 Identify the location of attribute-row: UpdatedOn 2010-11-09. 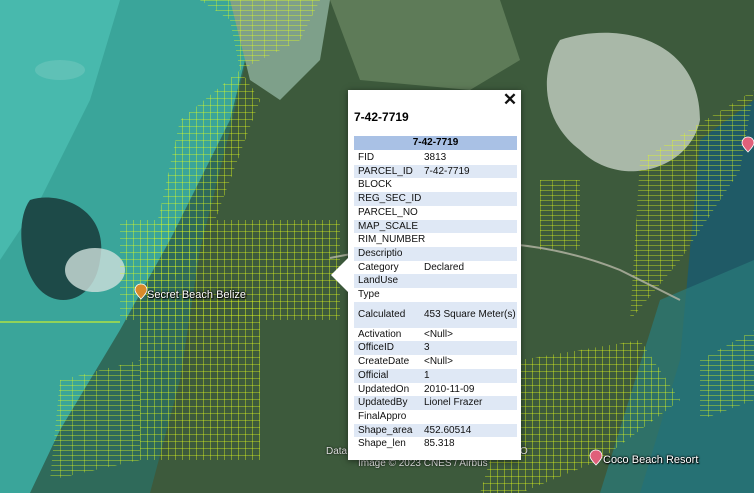
(435, 390).